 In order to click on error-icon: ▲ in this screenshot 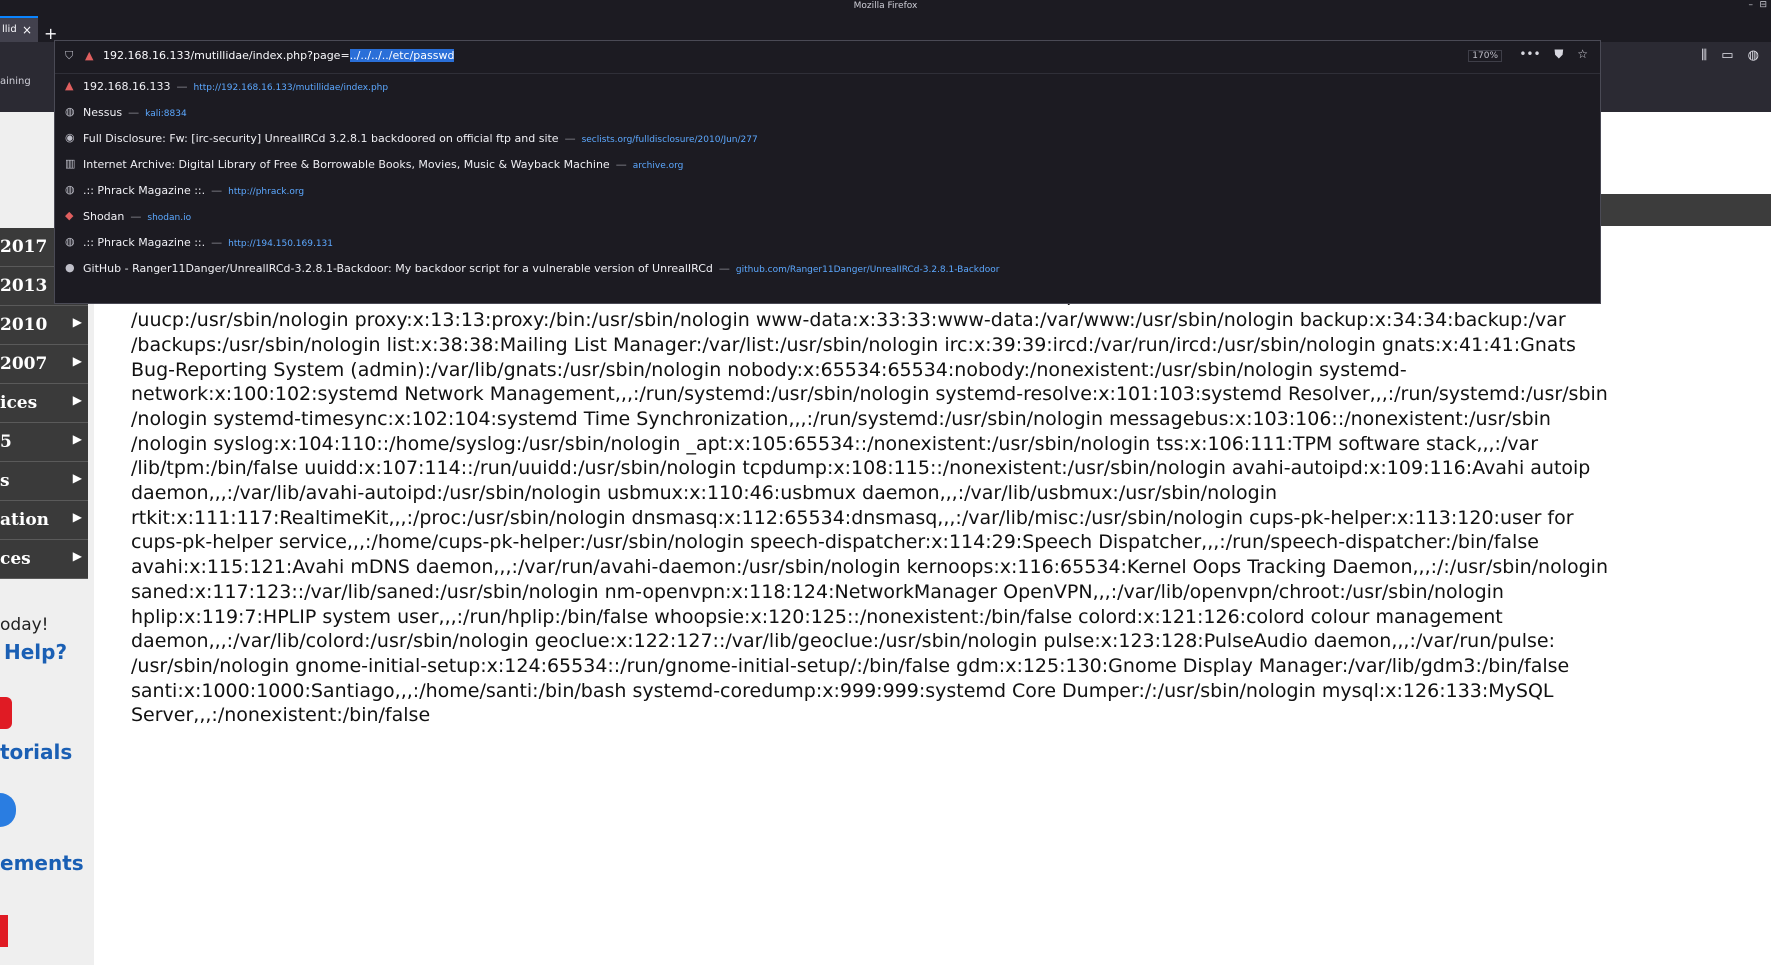, I will do `click(69, 85)`.